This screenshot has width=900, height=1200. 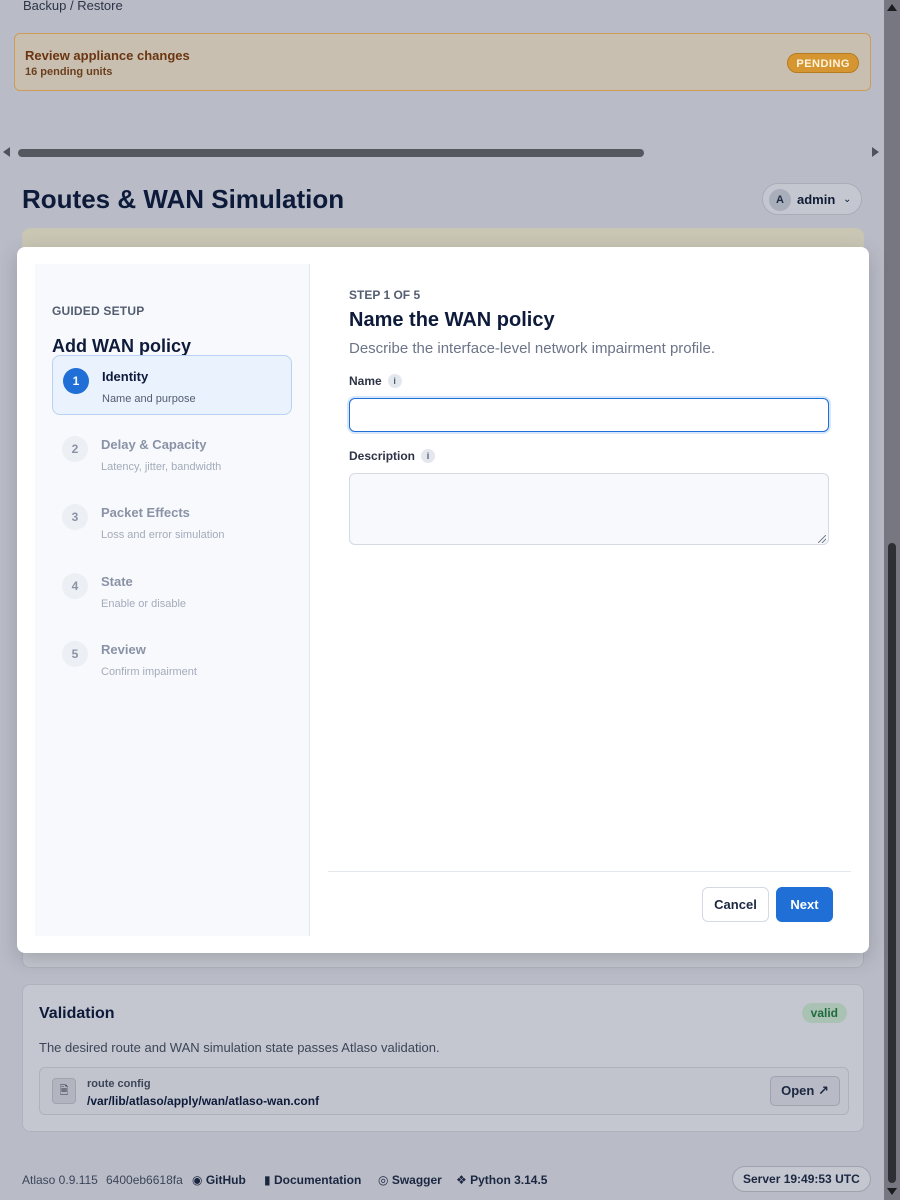 I want to click on wizard-title: Add WAN policy, so click(x=121, y=346).